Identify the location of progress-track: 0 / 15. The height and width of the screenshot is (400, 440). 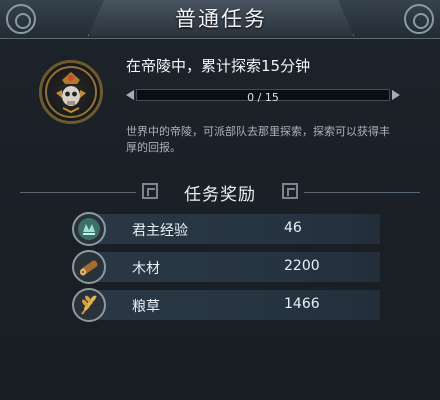
(263, 96).